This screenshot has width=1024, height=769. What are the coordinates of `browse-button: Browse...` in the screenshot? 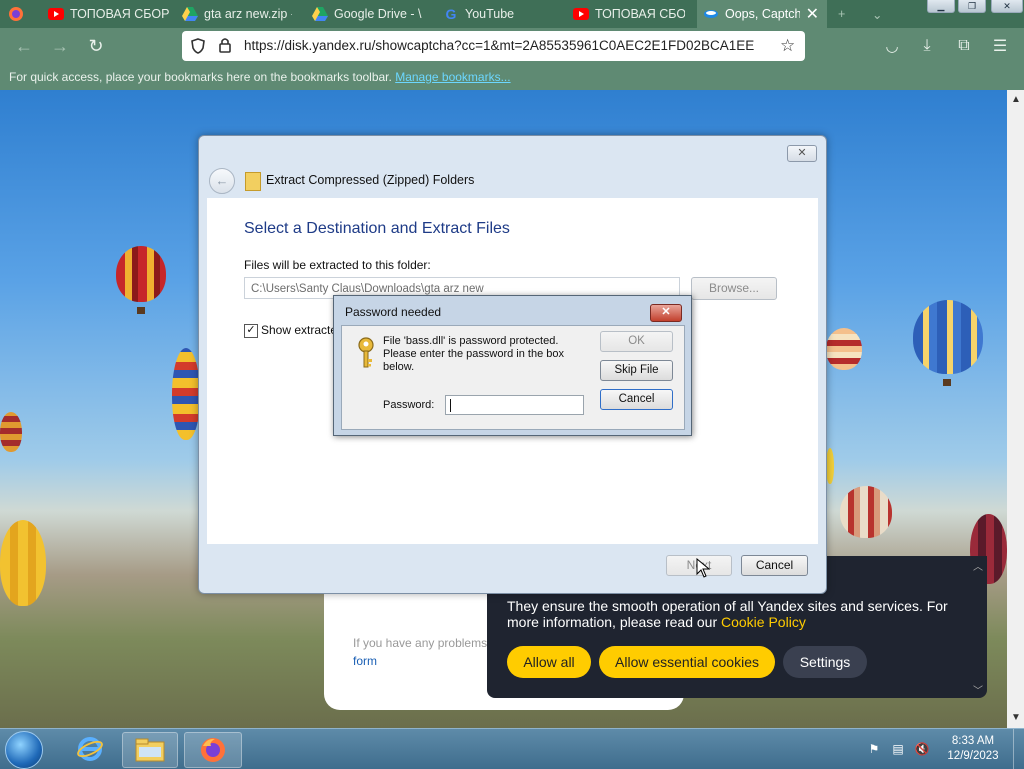 It's located at (734, 288).